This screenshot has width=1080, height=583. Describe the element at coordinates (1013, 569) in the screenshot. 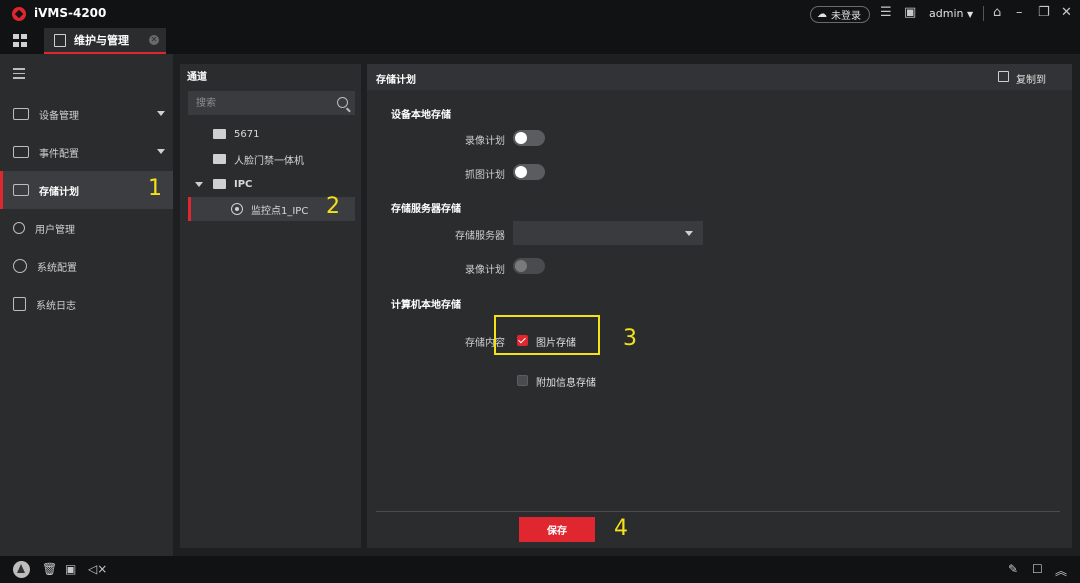

I see `pin-icon: ✎` at that location.